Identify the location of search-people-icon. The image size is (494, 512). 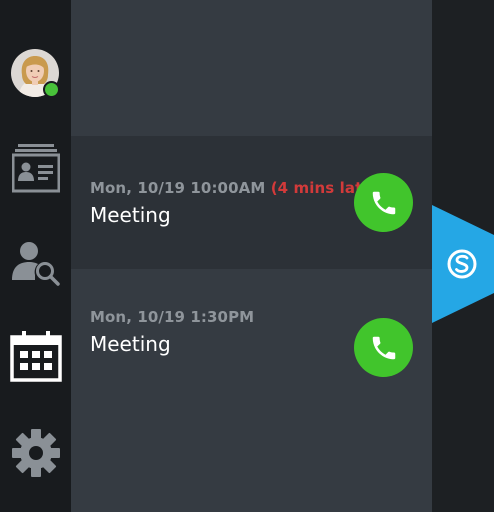
(36, 263).